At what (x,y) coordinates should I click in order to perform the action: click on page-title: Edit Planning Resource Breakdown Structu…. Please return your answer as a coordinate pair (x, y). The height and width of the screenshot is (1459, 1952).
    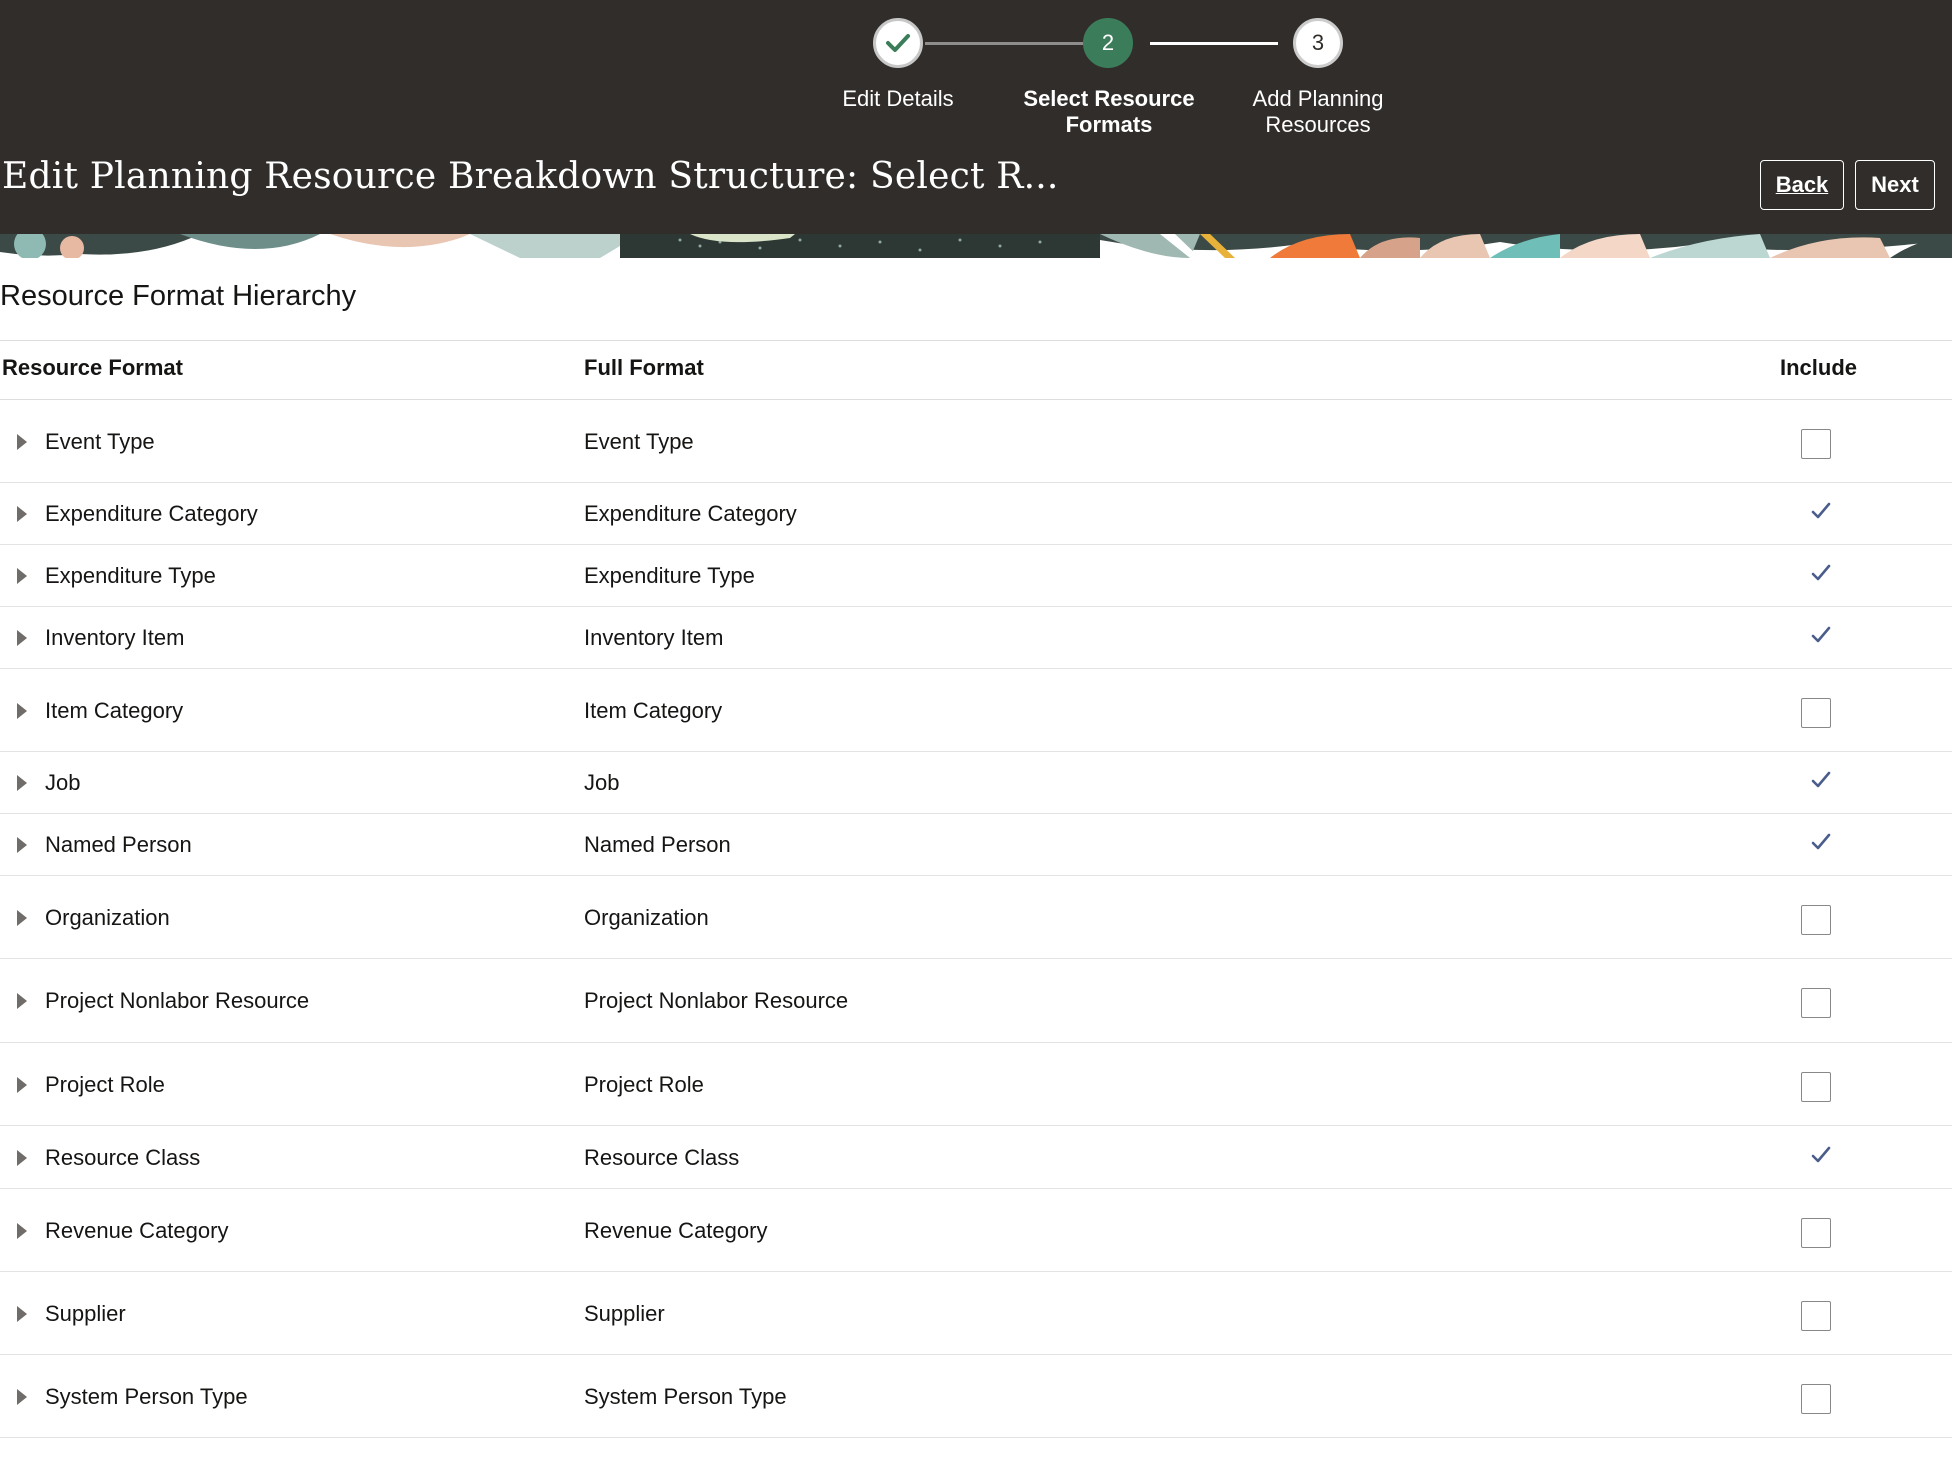
    Looking at the image, I should click on (530, 176).